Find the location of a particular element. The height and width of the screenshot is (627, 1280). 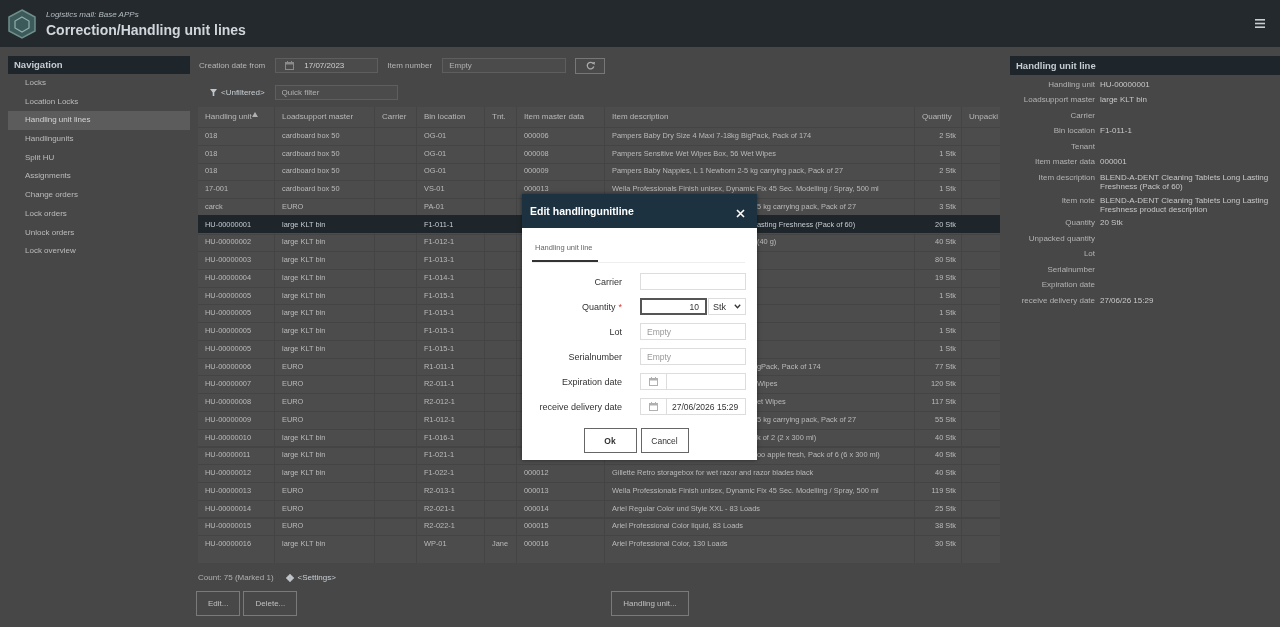

field-label: Carrier is located at coordinates (1082, 116).